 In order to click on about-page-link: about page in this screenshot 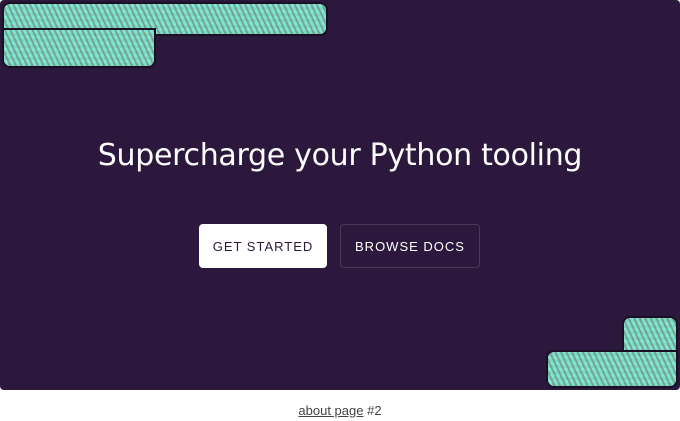, I will do `click(330, 410)`.